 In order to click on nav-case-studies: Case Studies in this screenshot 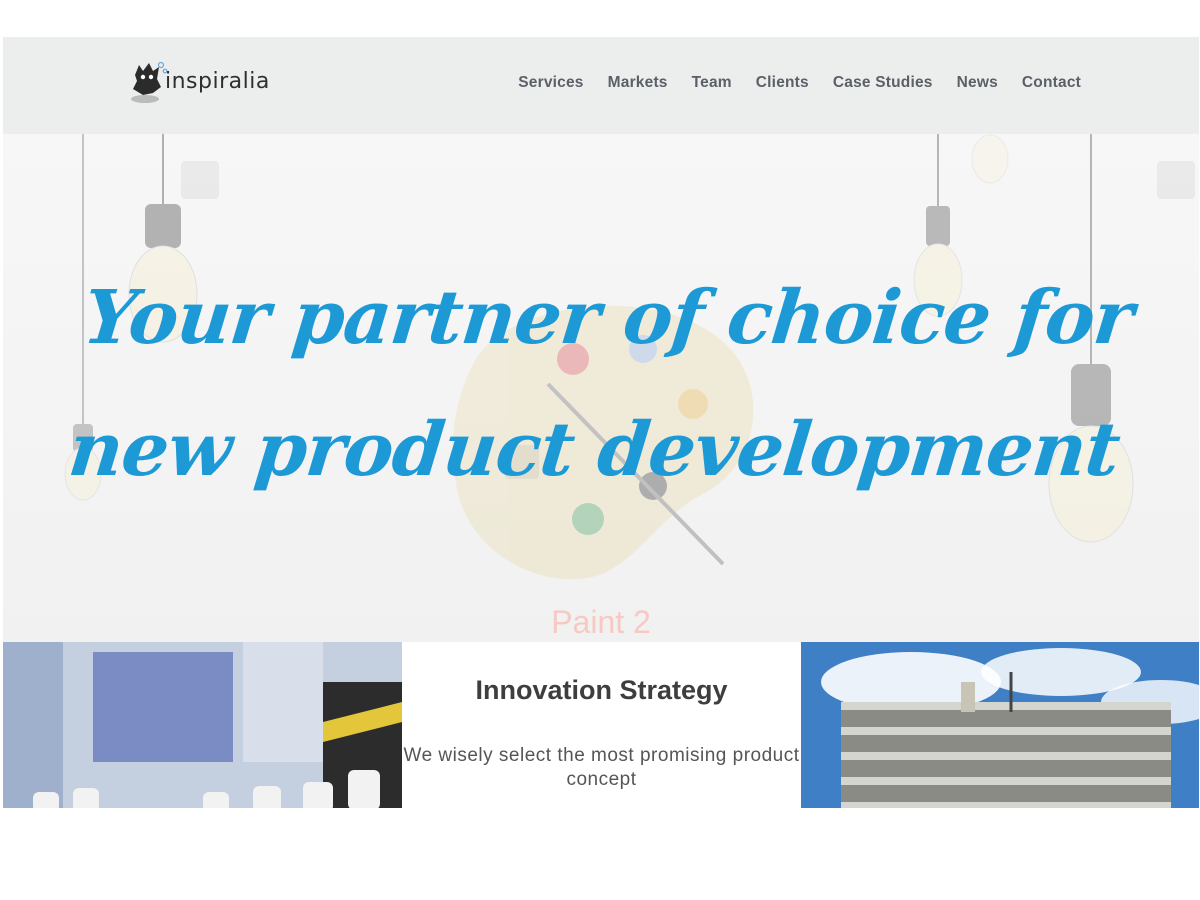, I will do `click(883, 83)`.